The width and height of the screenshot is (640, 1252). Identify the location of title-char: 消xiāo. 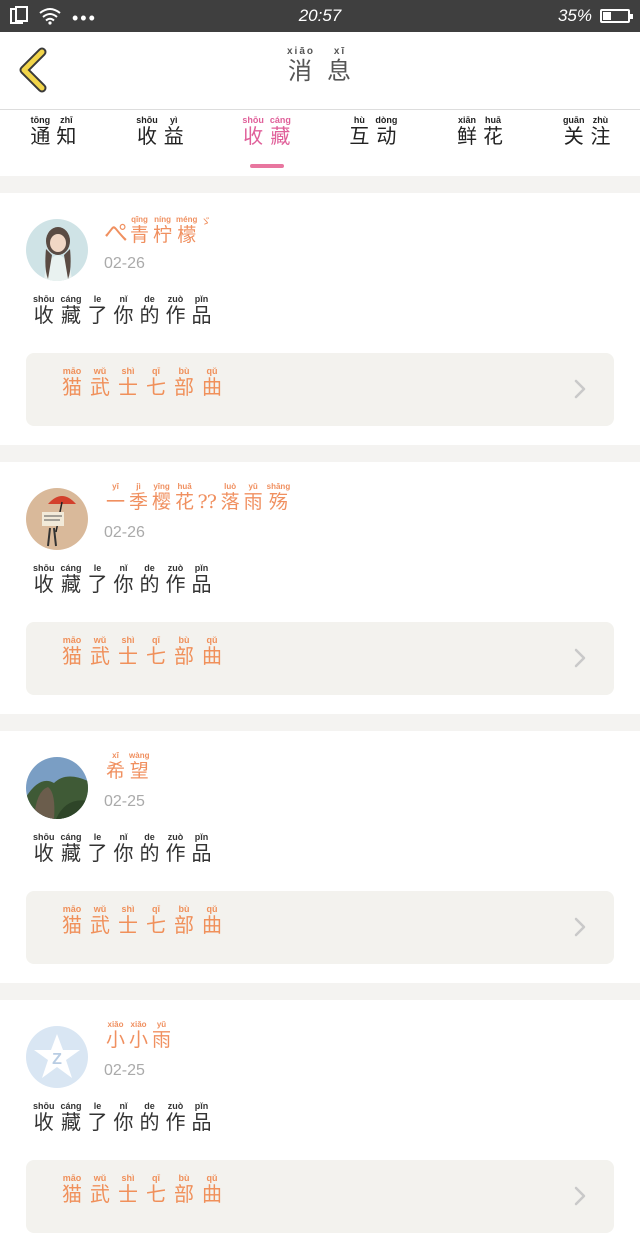
(300, 65).